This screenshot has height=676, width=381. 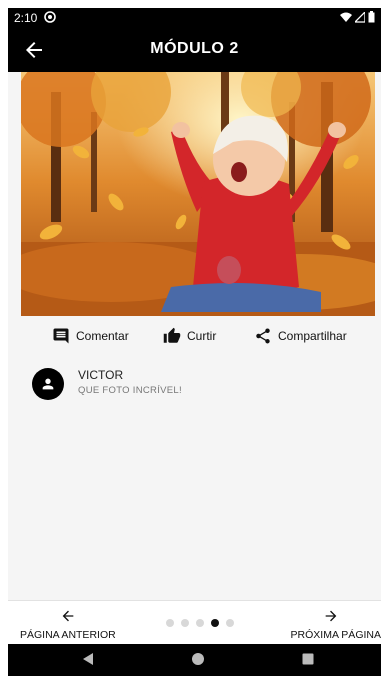 I want to click on person-icon, so click(x=48, y=384).